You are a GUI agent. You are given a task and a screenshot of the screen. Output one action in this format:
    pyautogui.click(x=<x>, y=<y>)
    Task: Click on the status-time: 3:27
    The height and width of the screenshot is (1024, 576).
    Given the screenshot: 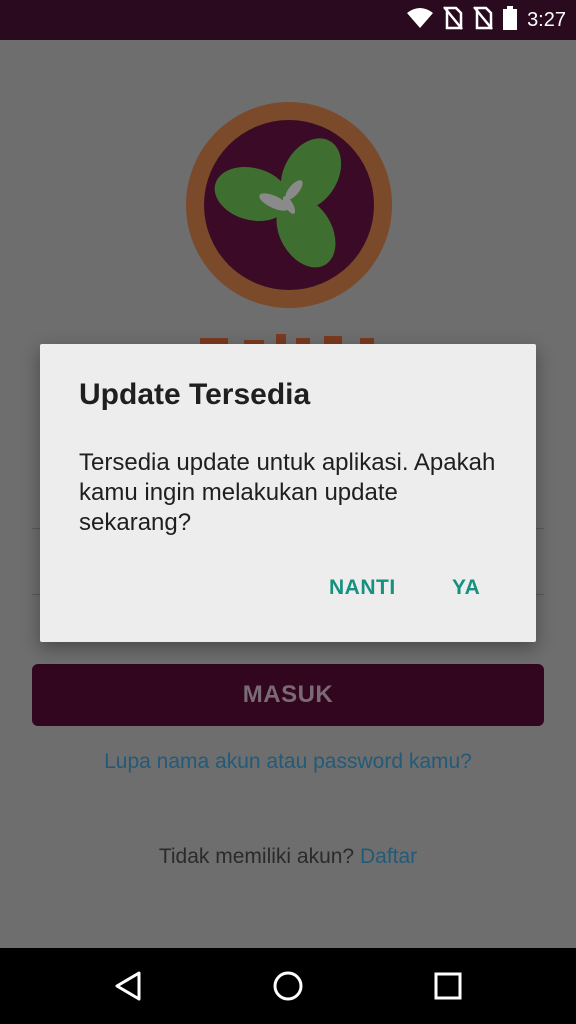 What is the action you would take?
    pyautogui.click(x=546, y=19)
    